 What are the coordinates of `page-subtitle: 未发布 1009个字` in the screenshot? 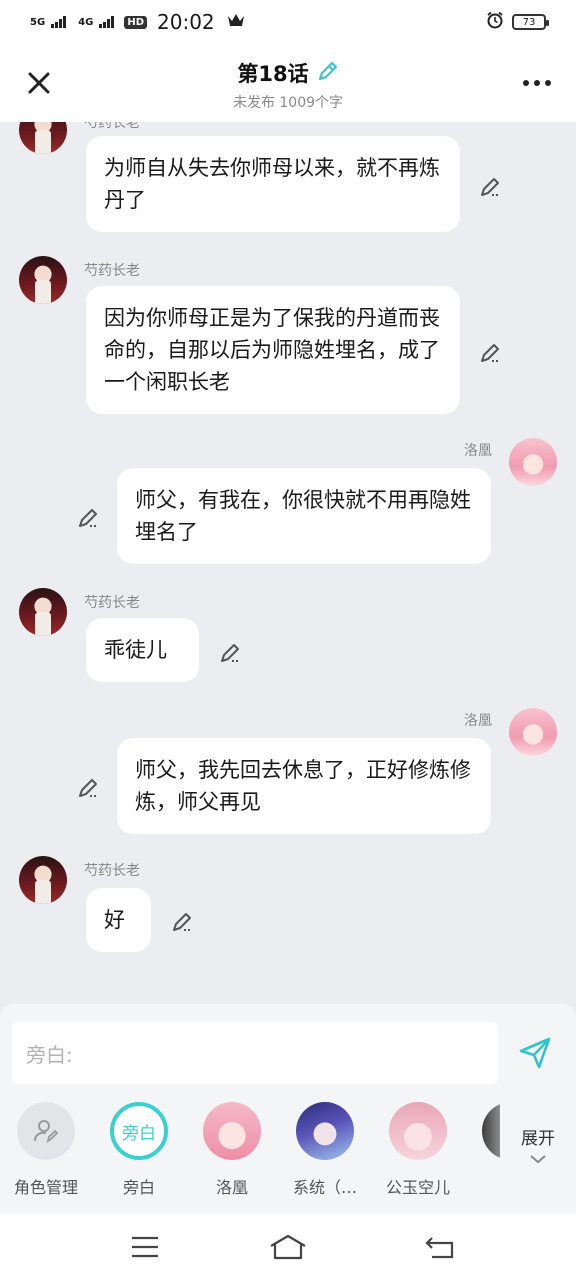 It's located at (288, 103).